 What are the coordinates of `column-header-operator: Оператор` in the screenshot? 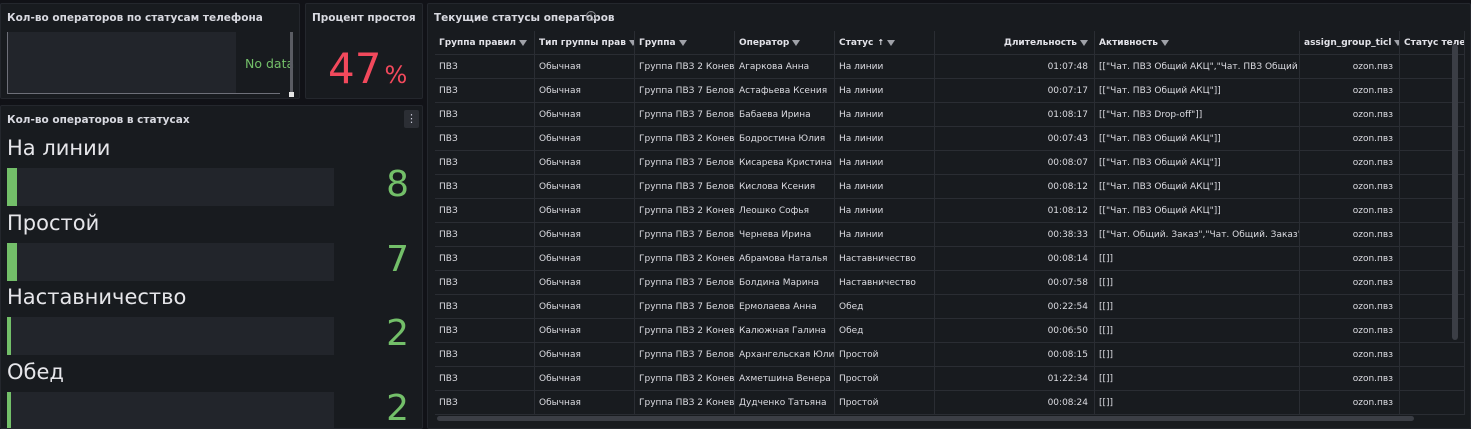 It's located at (785, 43).